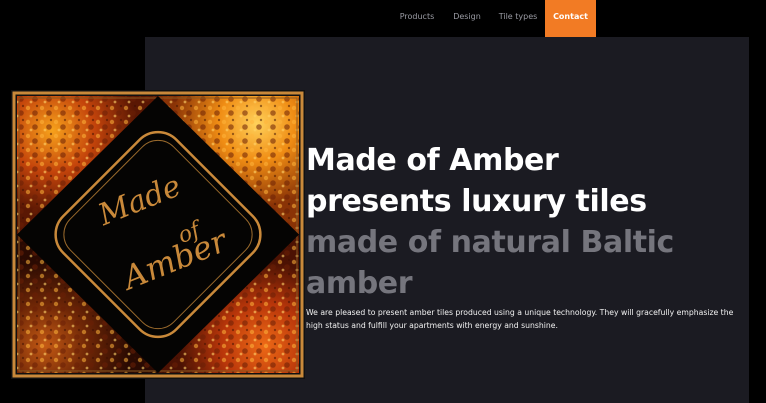 This screenshot has height=403, width=766. I want to click on top-navigation: Products Design Tile types Contact, so click(383, 18).